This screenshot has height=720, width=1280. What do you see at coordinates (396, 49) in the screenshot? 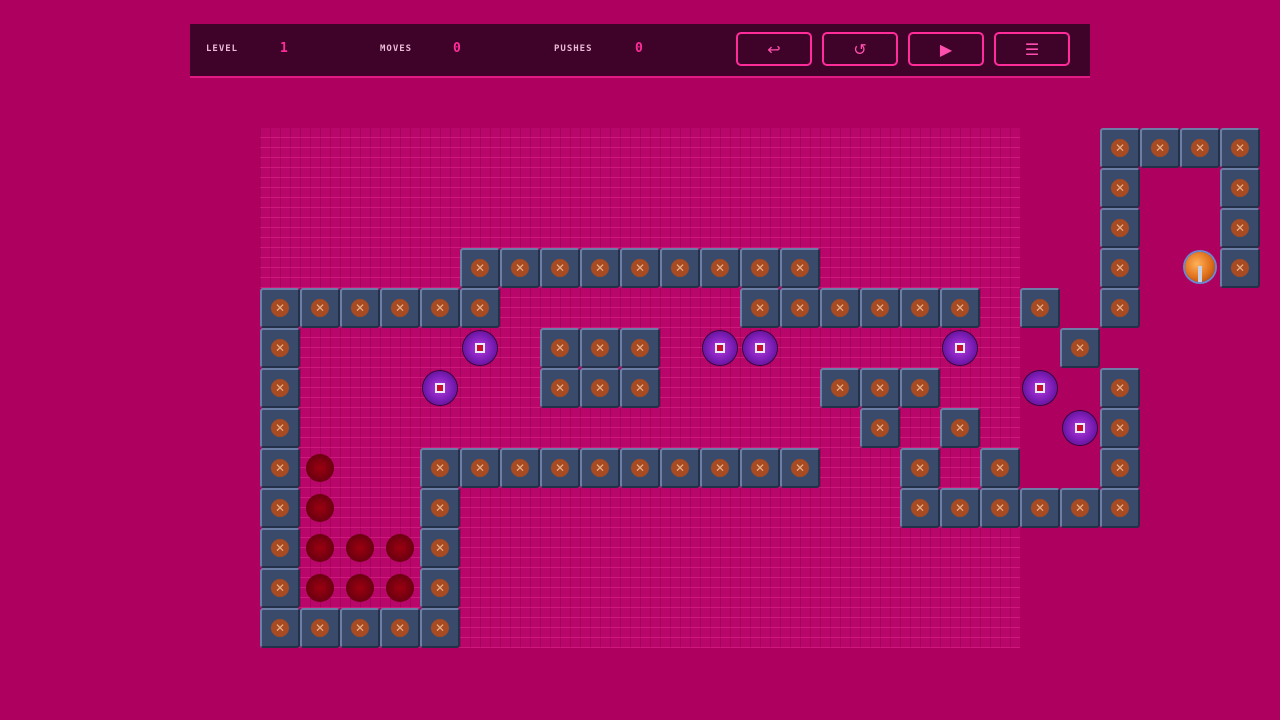
I see `moves-label: MOVES` at bounding box center [396, 49].